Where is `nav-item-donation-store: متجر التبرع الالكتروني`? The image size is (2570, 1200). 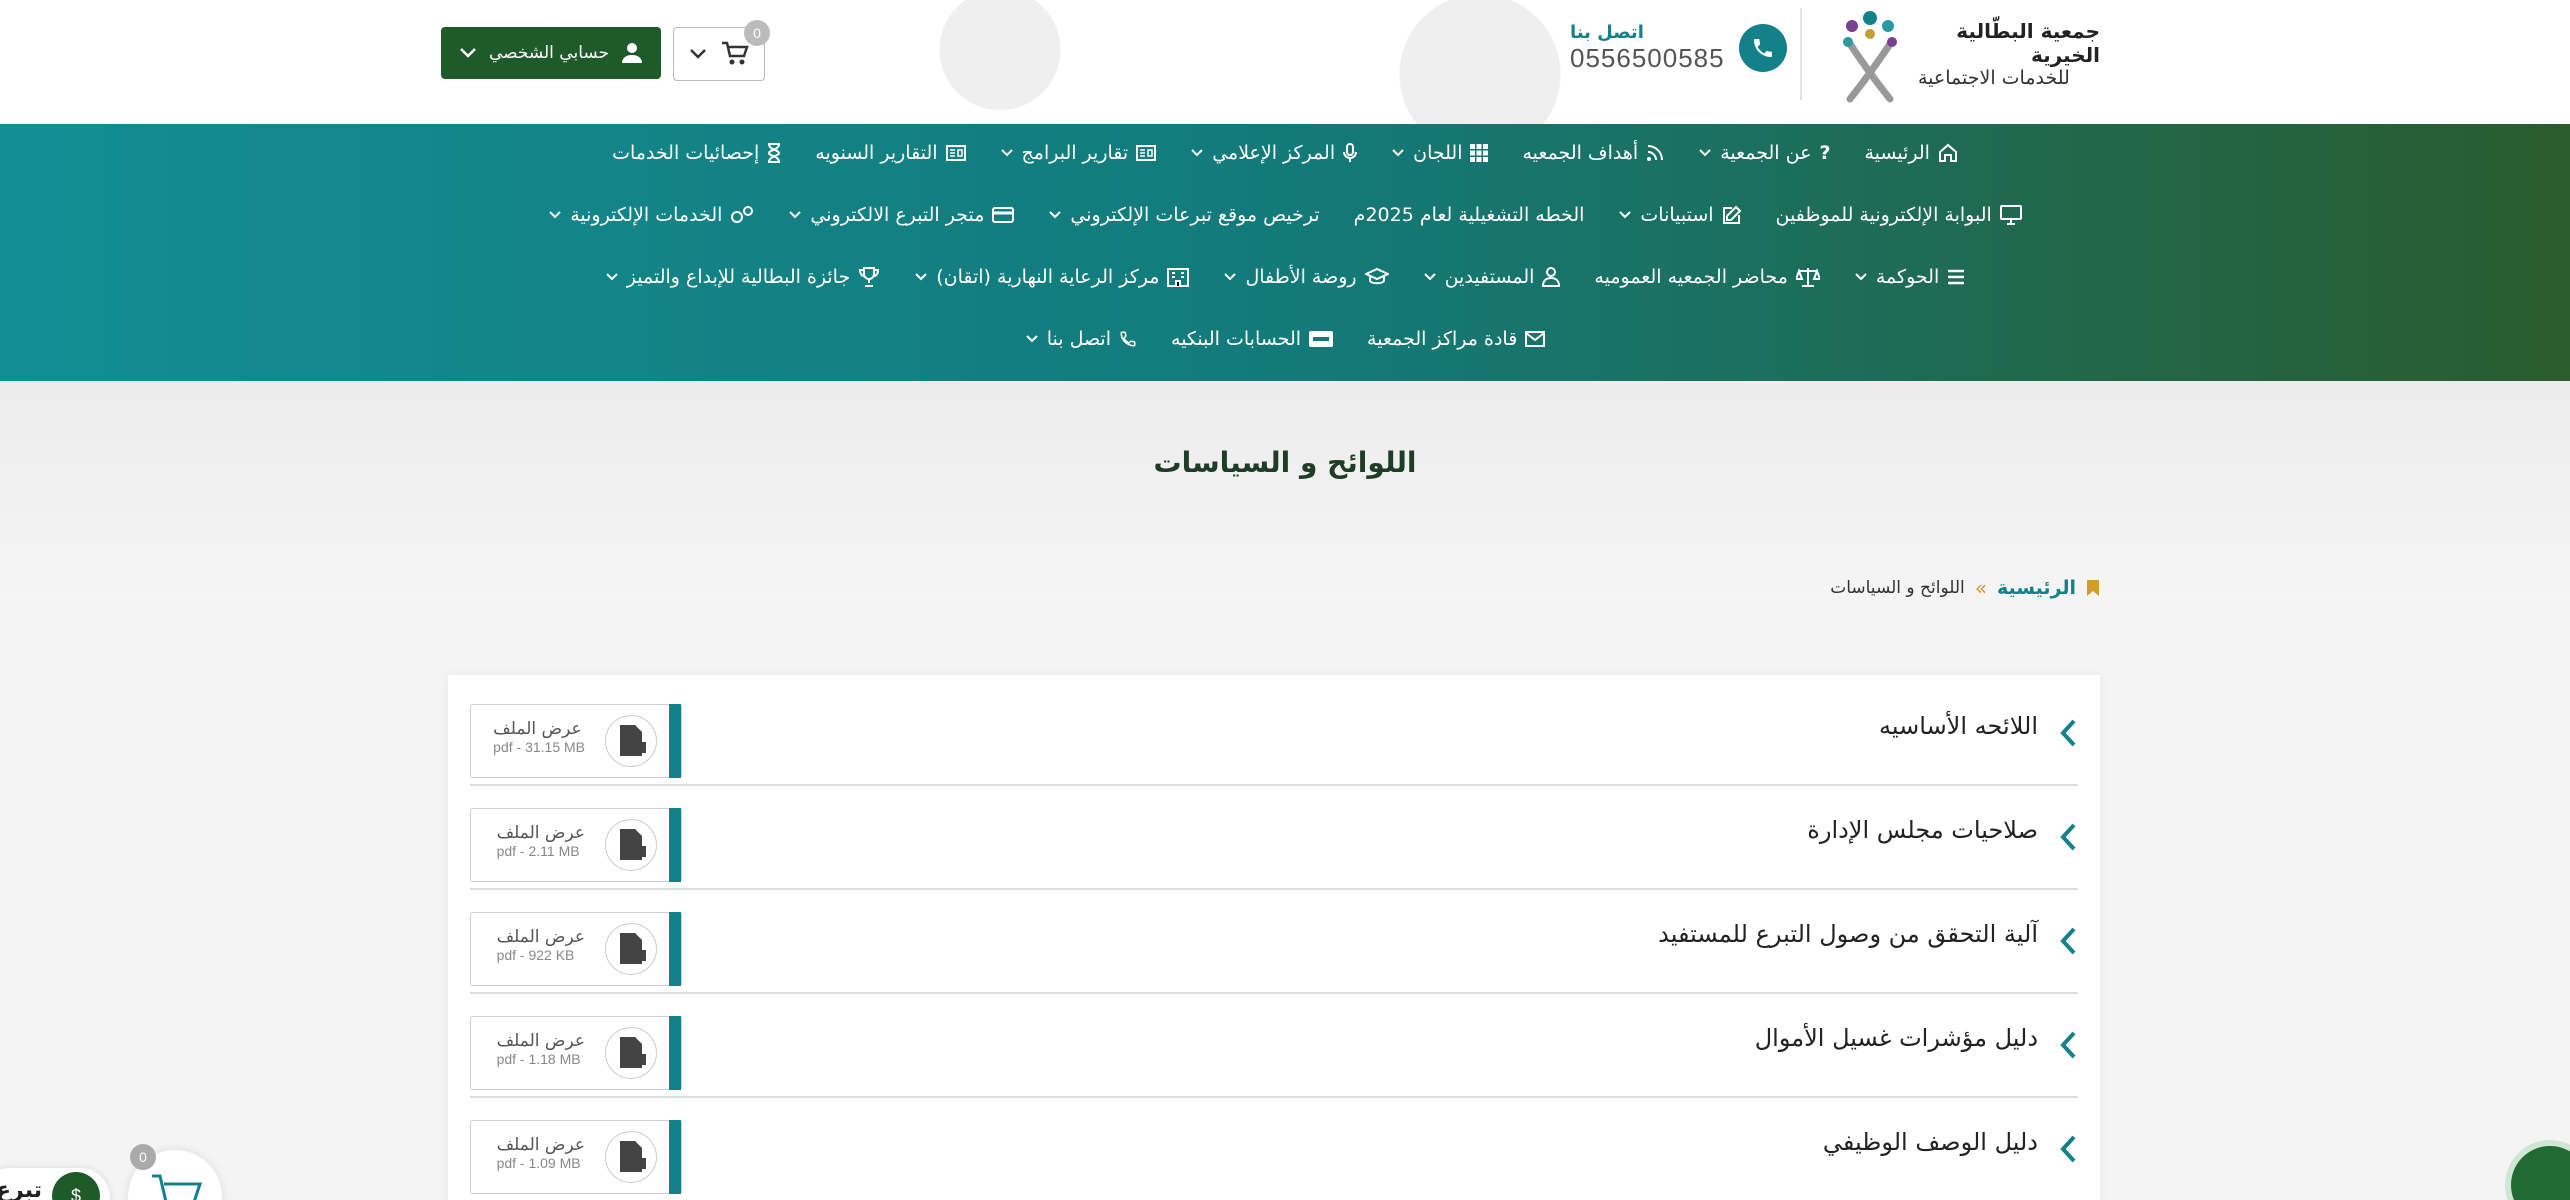 nav-item-donation-store: متجر التبرع الالكتروني is located at coordinates (901, 215).